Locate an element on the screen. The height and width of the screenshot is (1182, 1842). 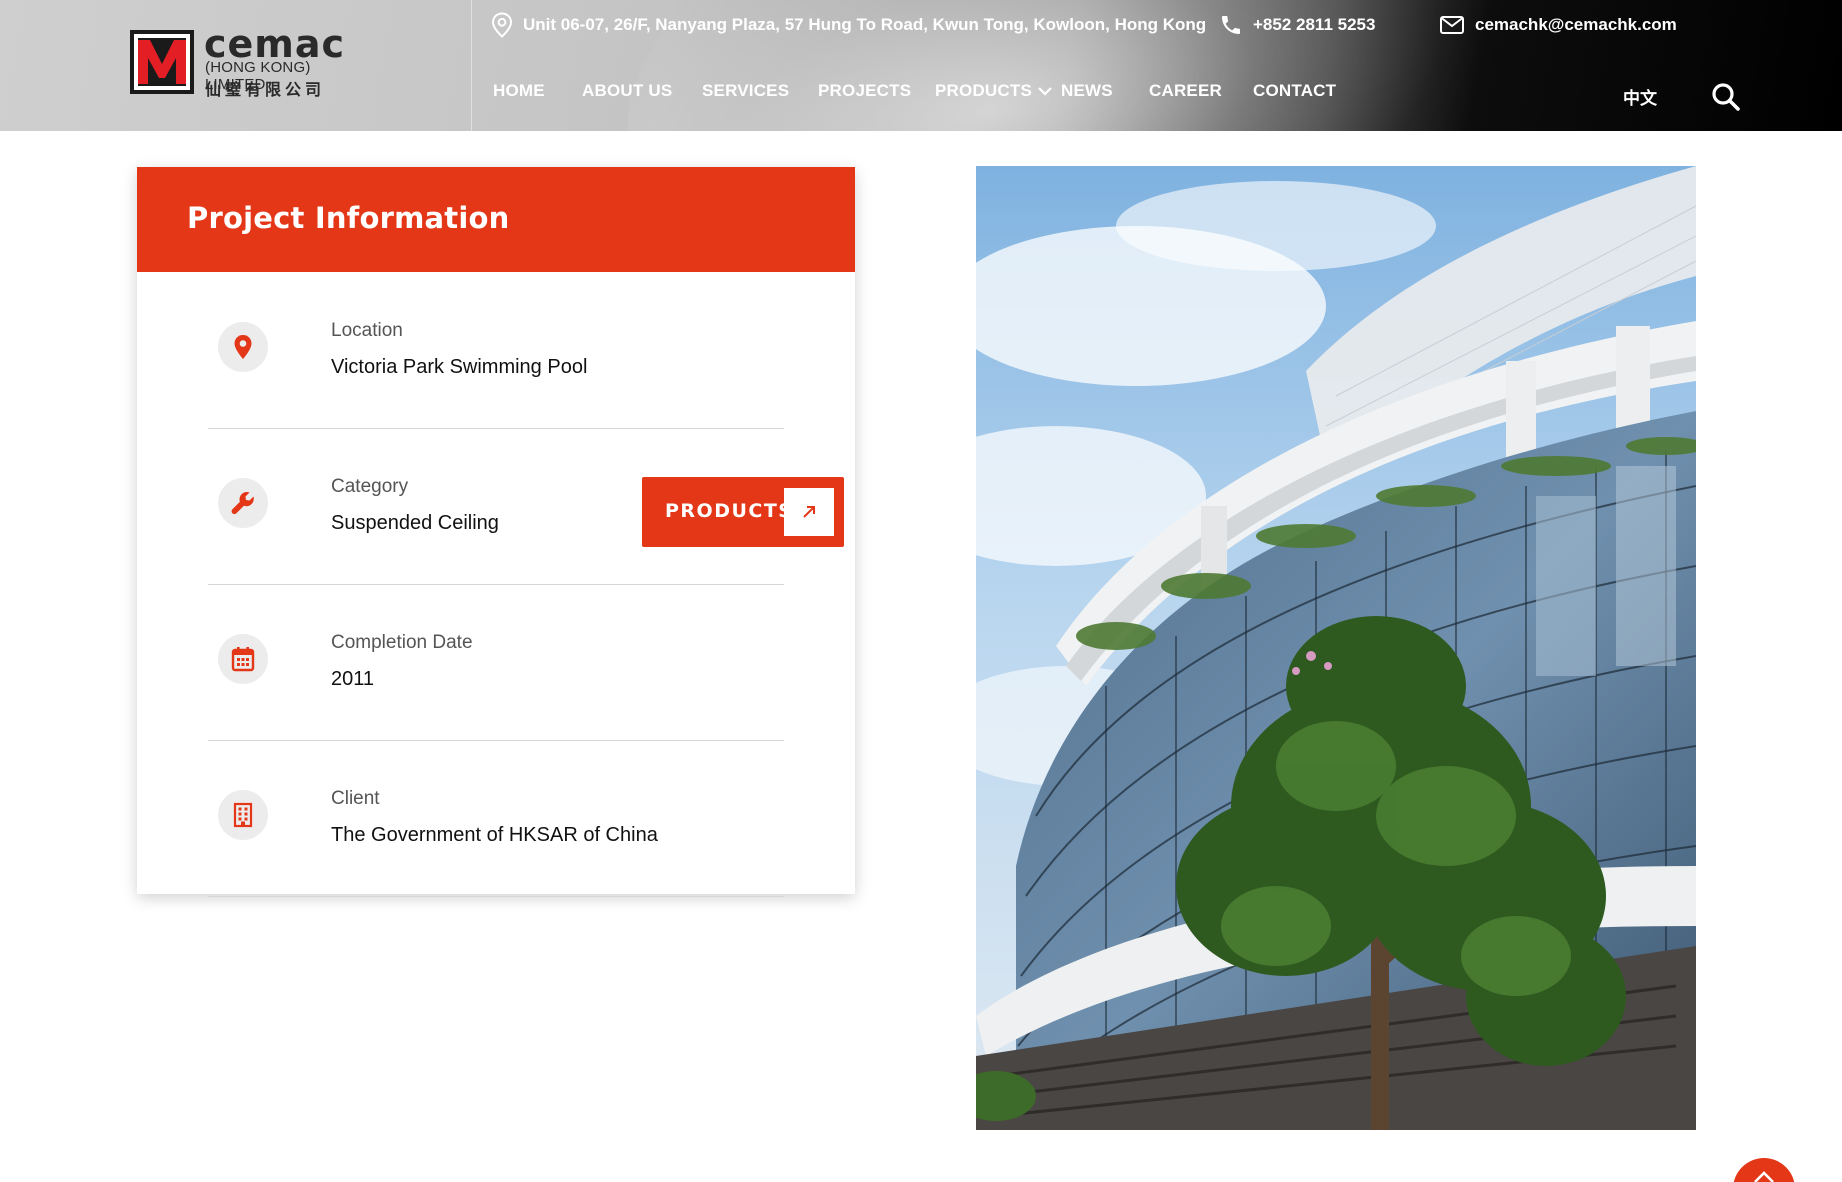
contact-phone-text: +852 2811 5253 is located at coordinates (1314, 24).